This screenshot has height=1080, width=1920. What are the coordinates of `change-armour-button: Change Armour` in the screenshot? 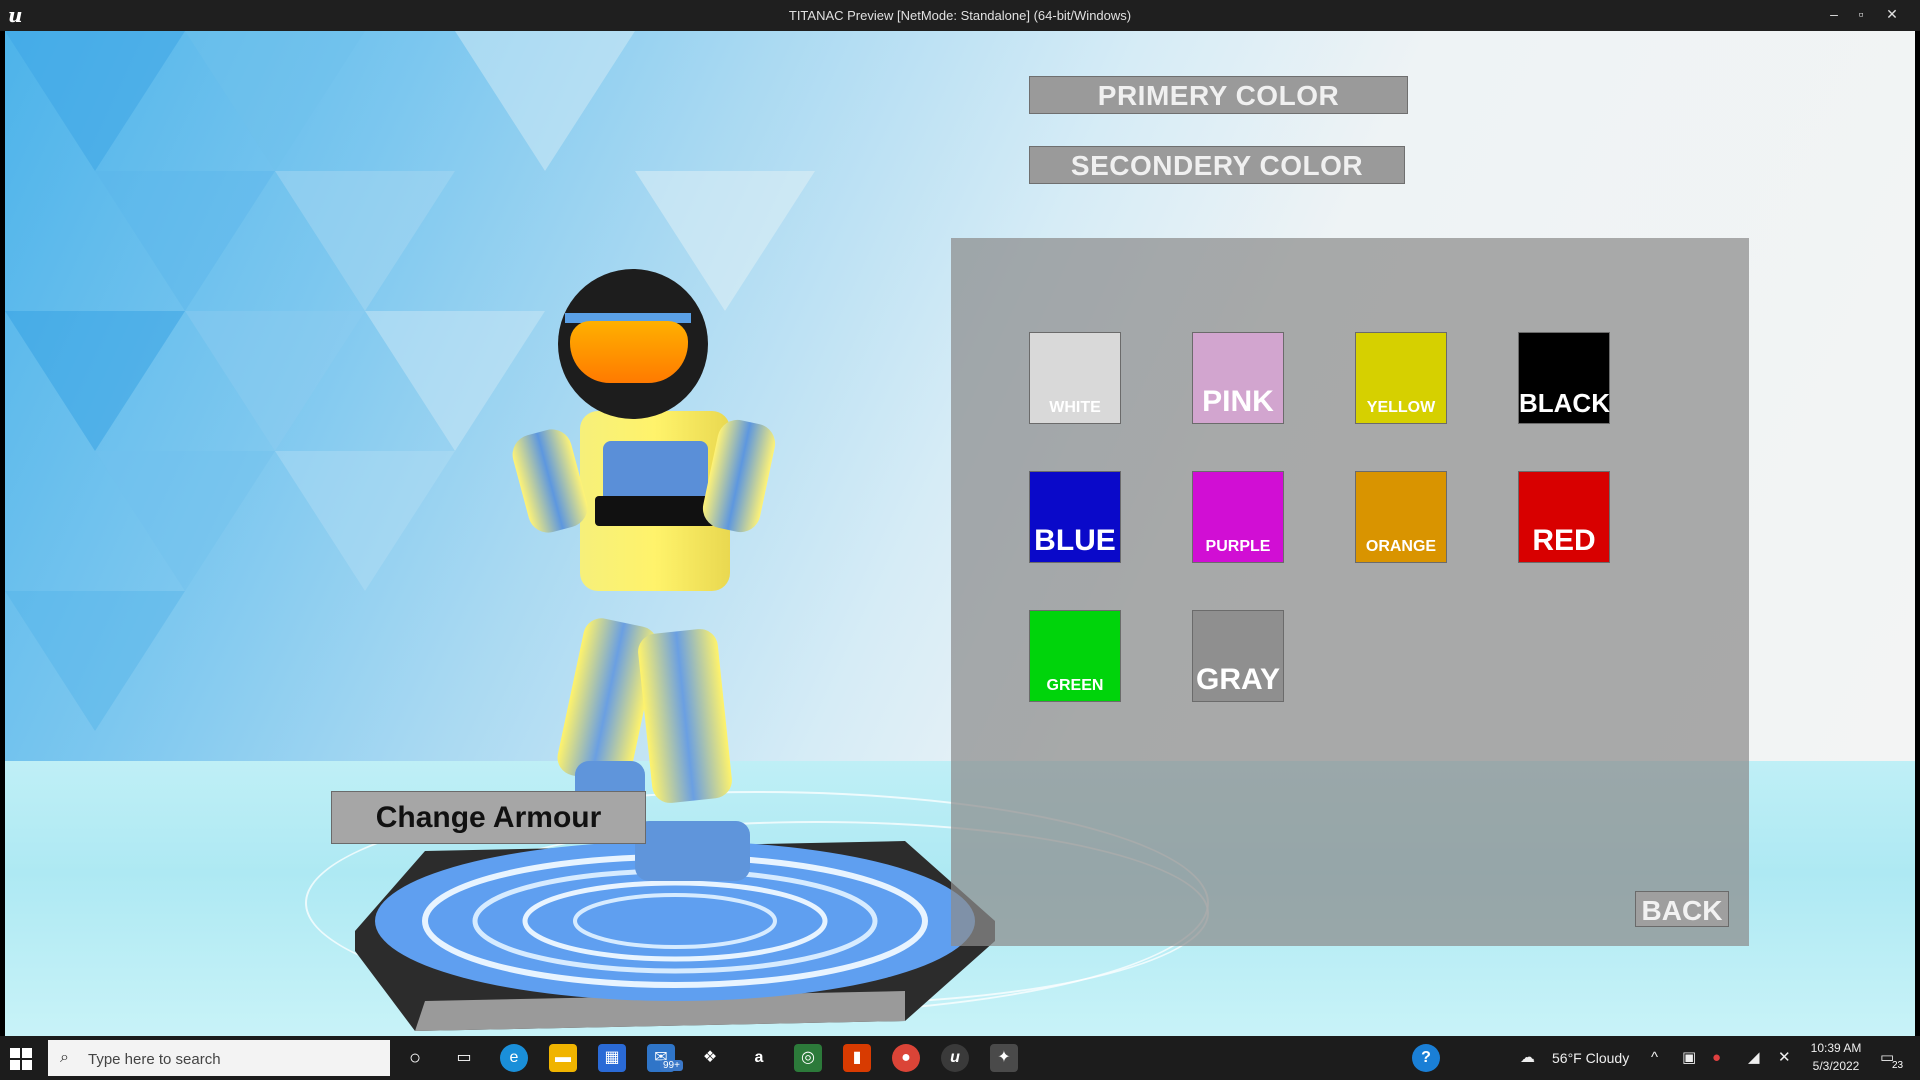 It's located at (488, 817).